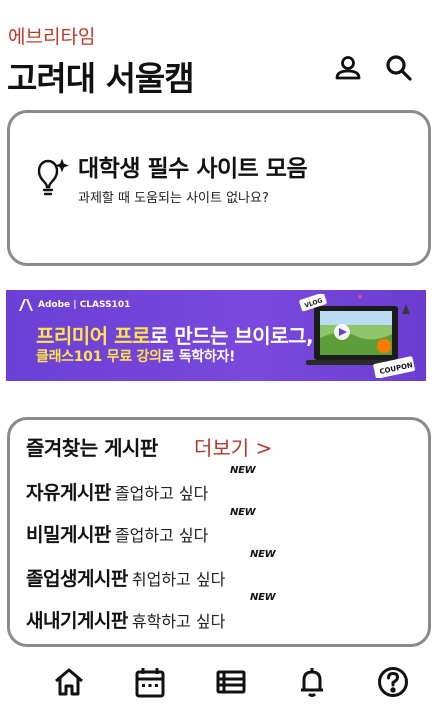 The height and width of the screenshot is (718, 442). I want to click on board-name: 졸업생게시판, so click(77, 579).